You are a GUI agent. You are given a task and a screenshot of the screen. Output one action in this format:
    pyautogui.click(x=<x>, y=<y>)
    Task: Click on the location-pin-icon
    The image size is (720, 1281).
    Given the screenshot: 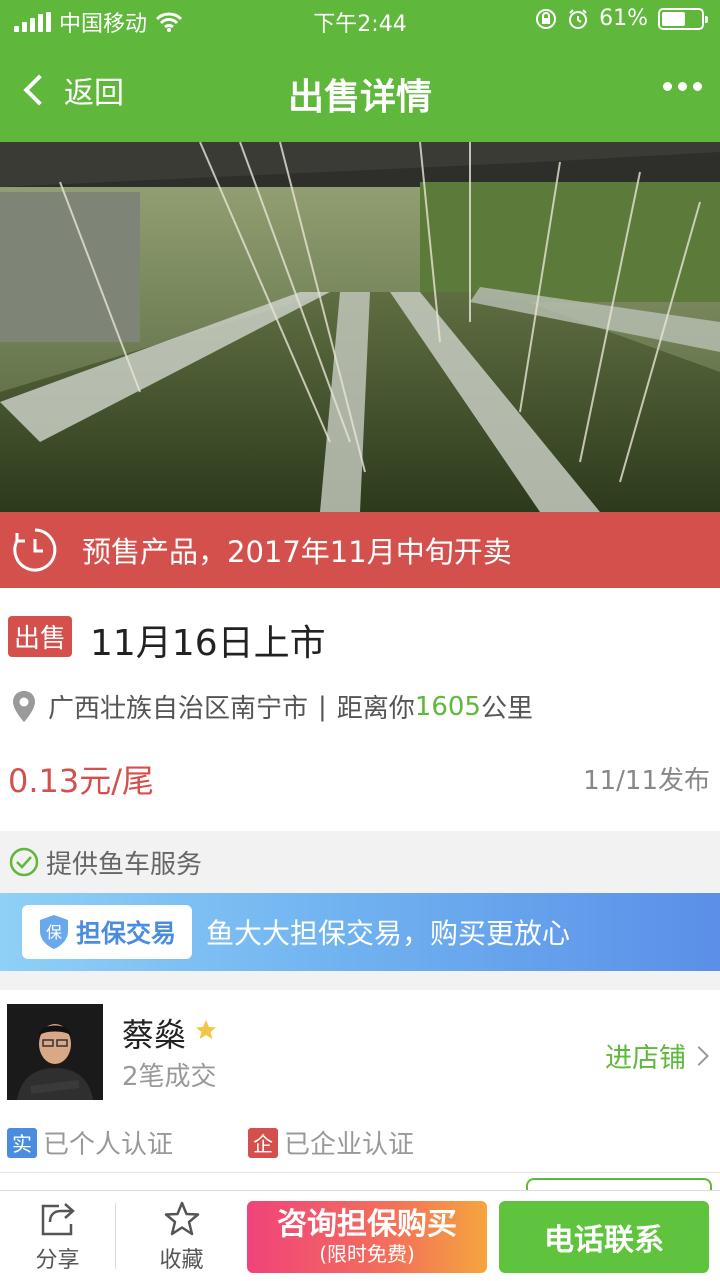 What is the action you would take?
    pyautogui.click(x=24, y=706)
    